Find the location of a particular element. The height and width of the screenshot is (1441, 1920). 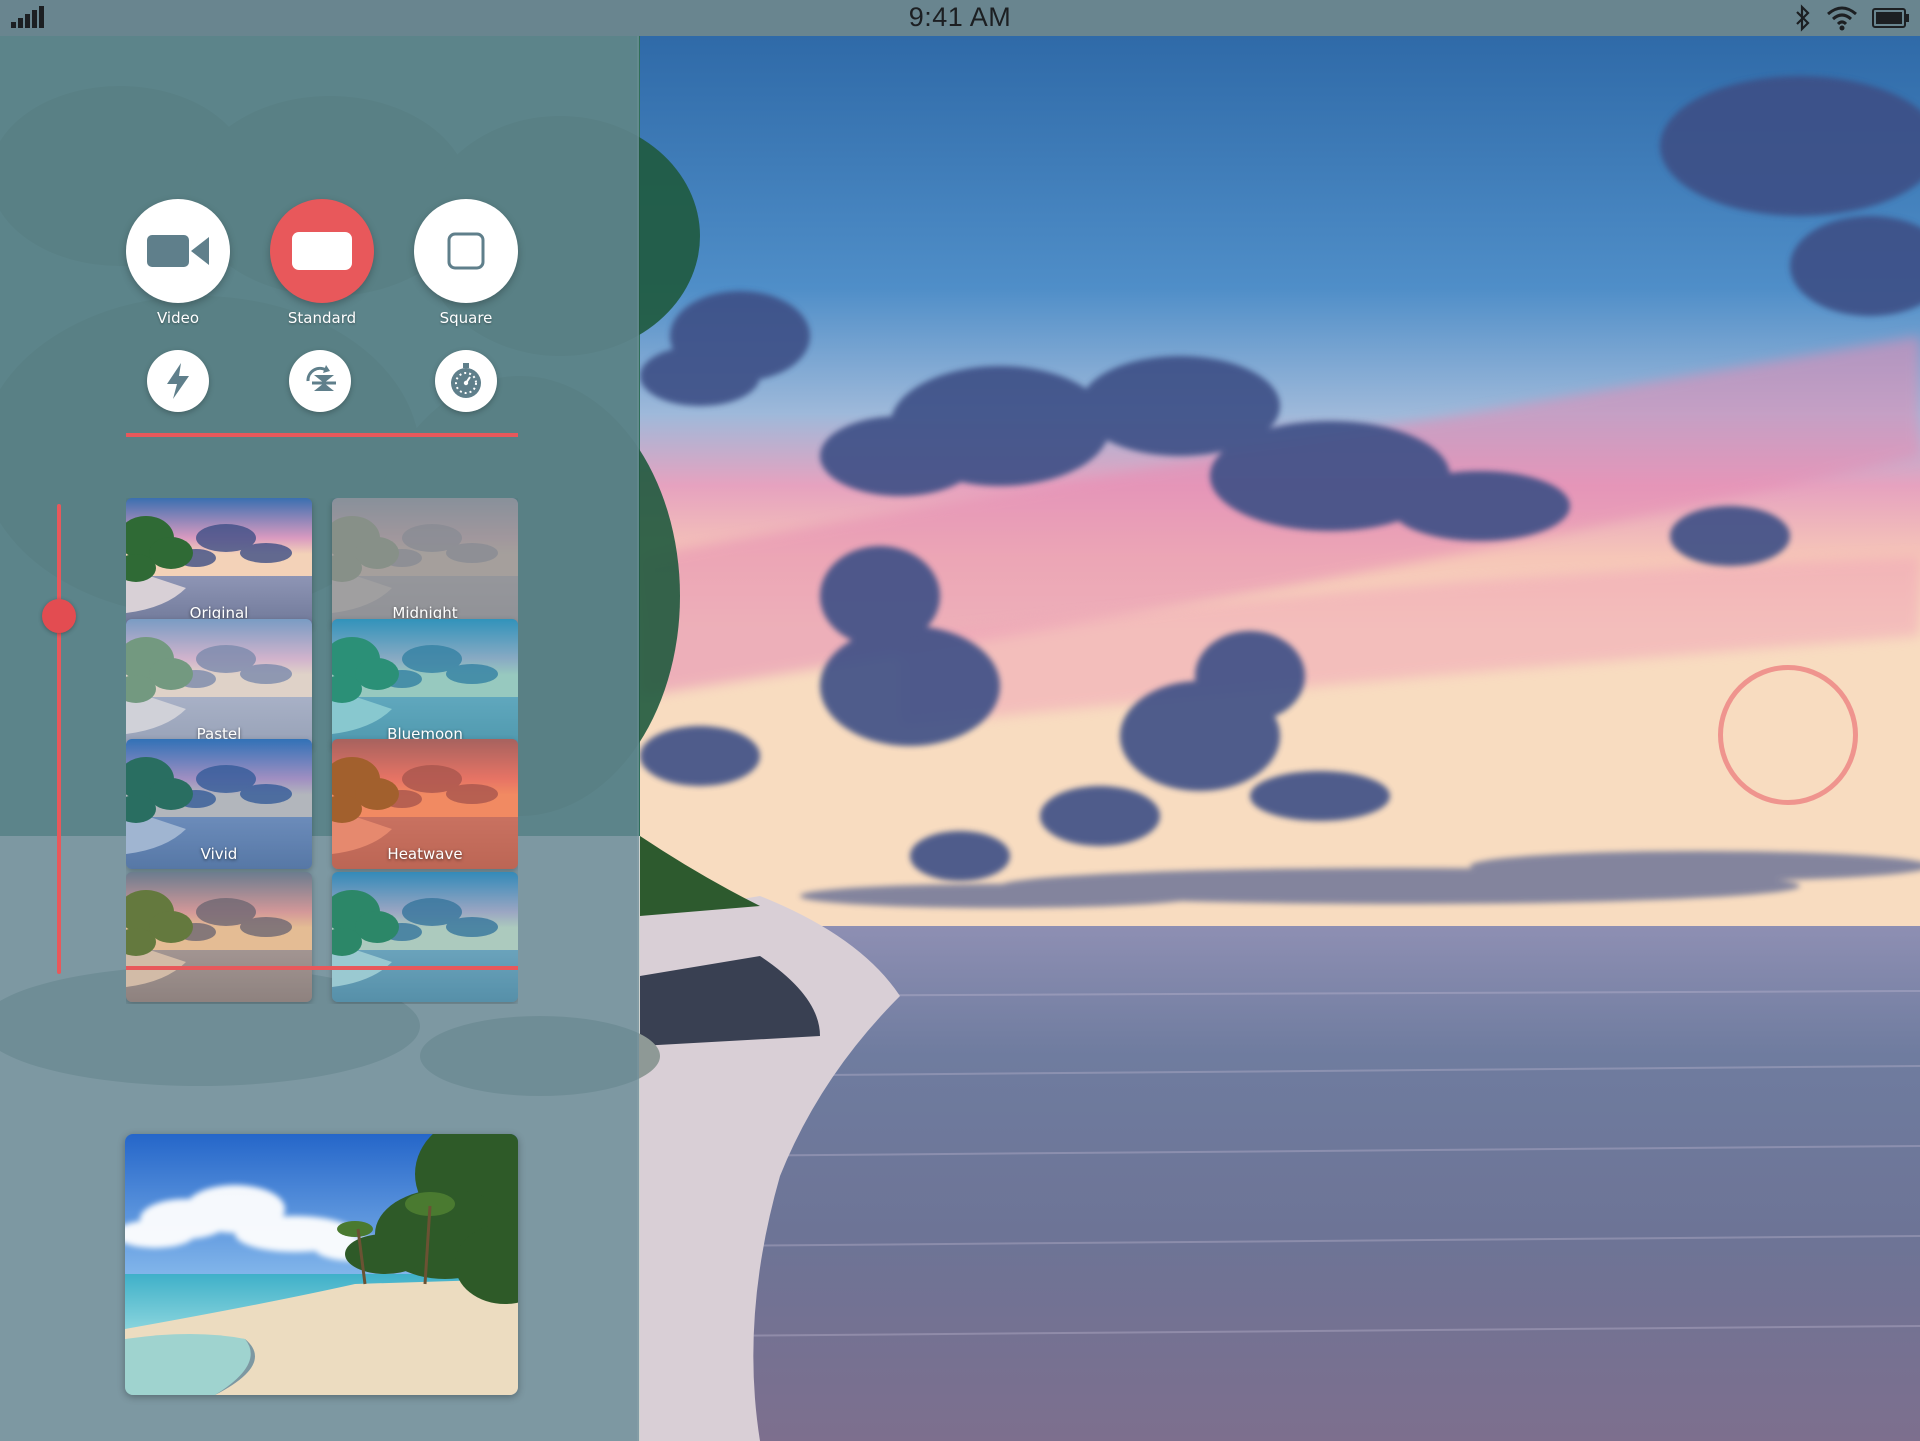

mode-label: Standard is located at coordinates (322, 318).